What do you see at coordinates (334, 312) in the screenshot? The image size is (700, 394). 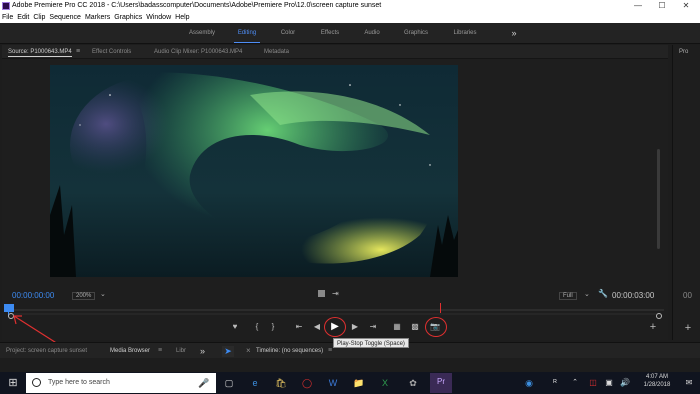 I see `ruler-ticks` at bounding box center [334, 312].